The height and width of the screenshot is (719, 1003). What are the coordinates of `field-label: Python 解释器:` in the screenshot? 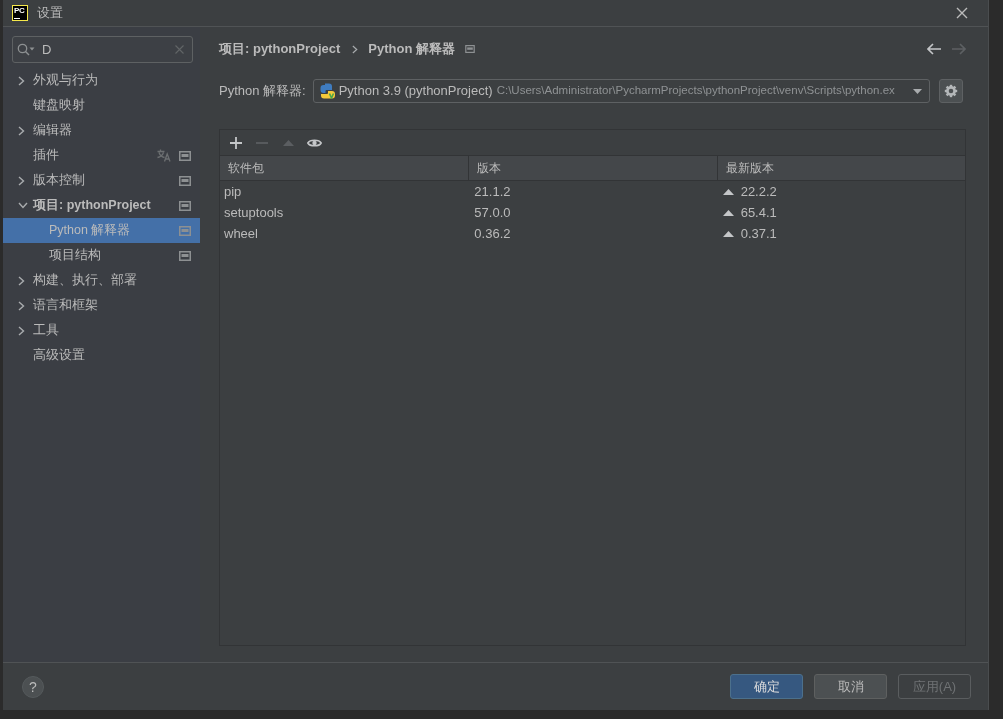 It's located at (262, 91).